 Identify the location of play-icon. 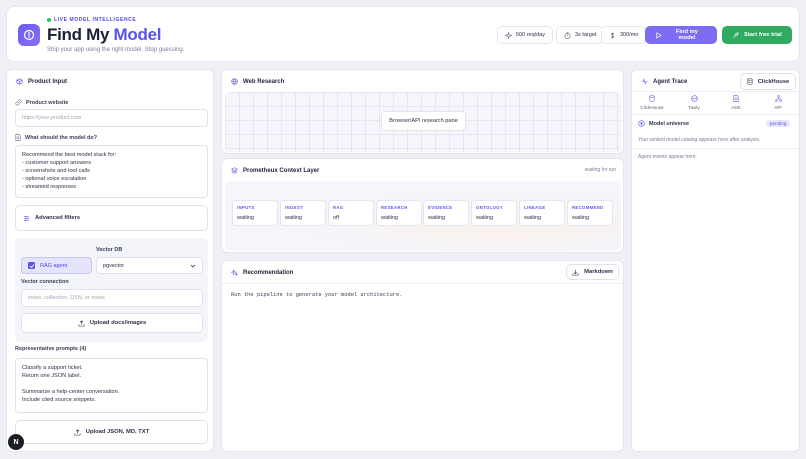
(659, 35).